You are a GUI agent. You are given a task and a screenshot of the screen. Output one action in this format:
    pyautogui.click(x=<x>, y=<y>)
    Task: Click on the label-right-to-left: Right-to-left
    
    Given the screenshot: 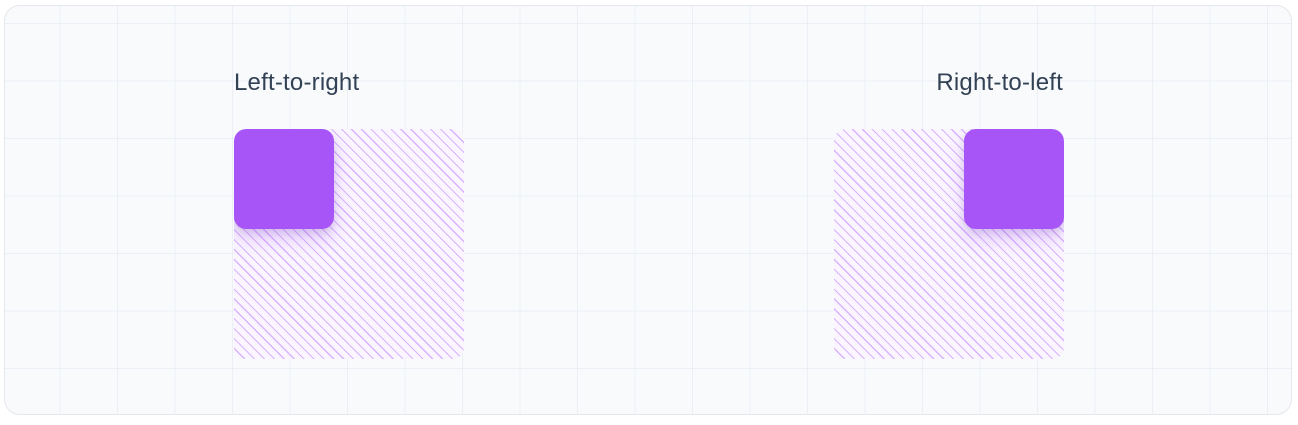 What is the action you would take?
    pyautogui.click(x=999, y=82)
    